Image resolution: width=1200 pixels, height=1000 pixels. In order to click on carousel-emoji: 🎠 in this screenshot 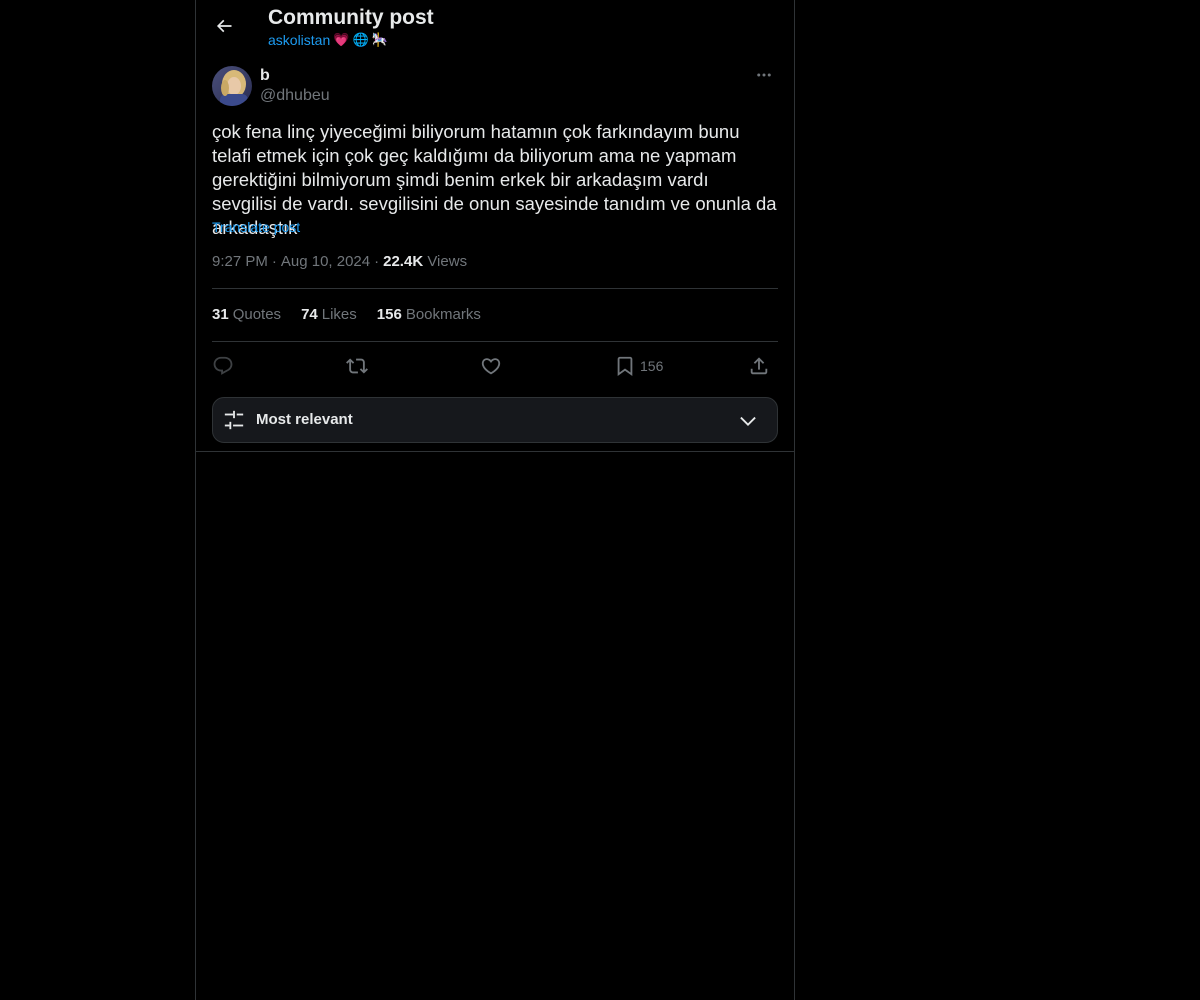, I will do `click(379, 39)`.